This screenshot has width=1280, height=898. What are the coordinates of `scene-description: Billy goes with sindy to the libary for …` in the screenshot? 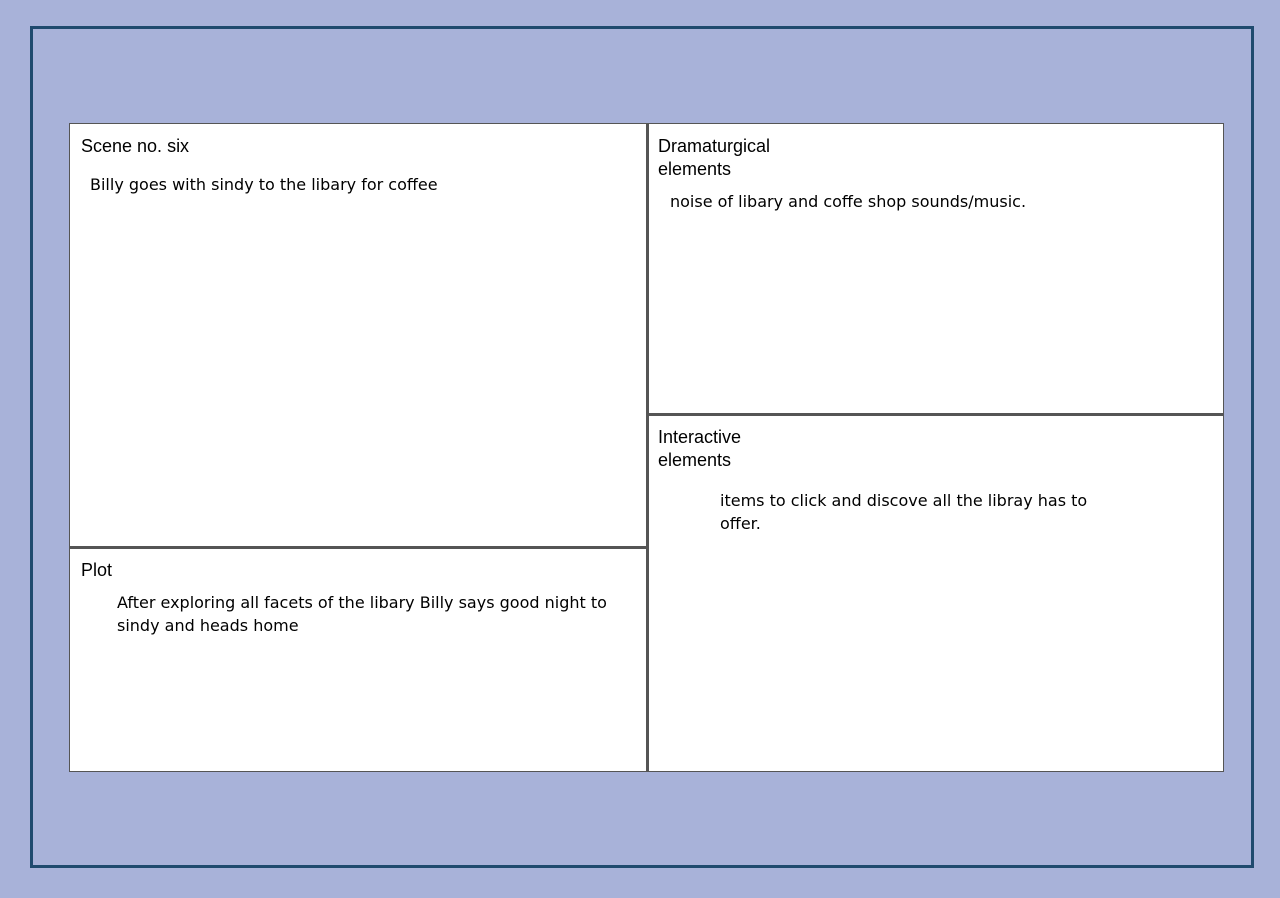 It's located at (360, 184).